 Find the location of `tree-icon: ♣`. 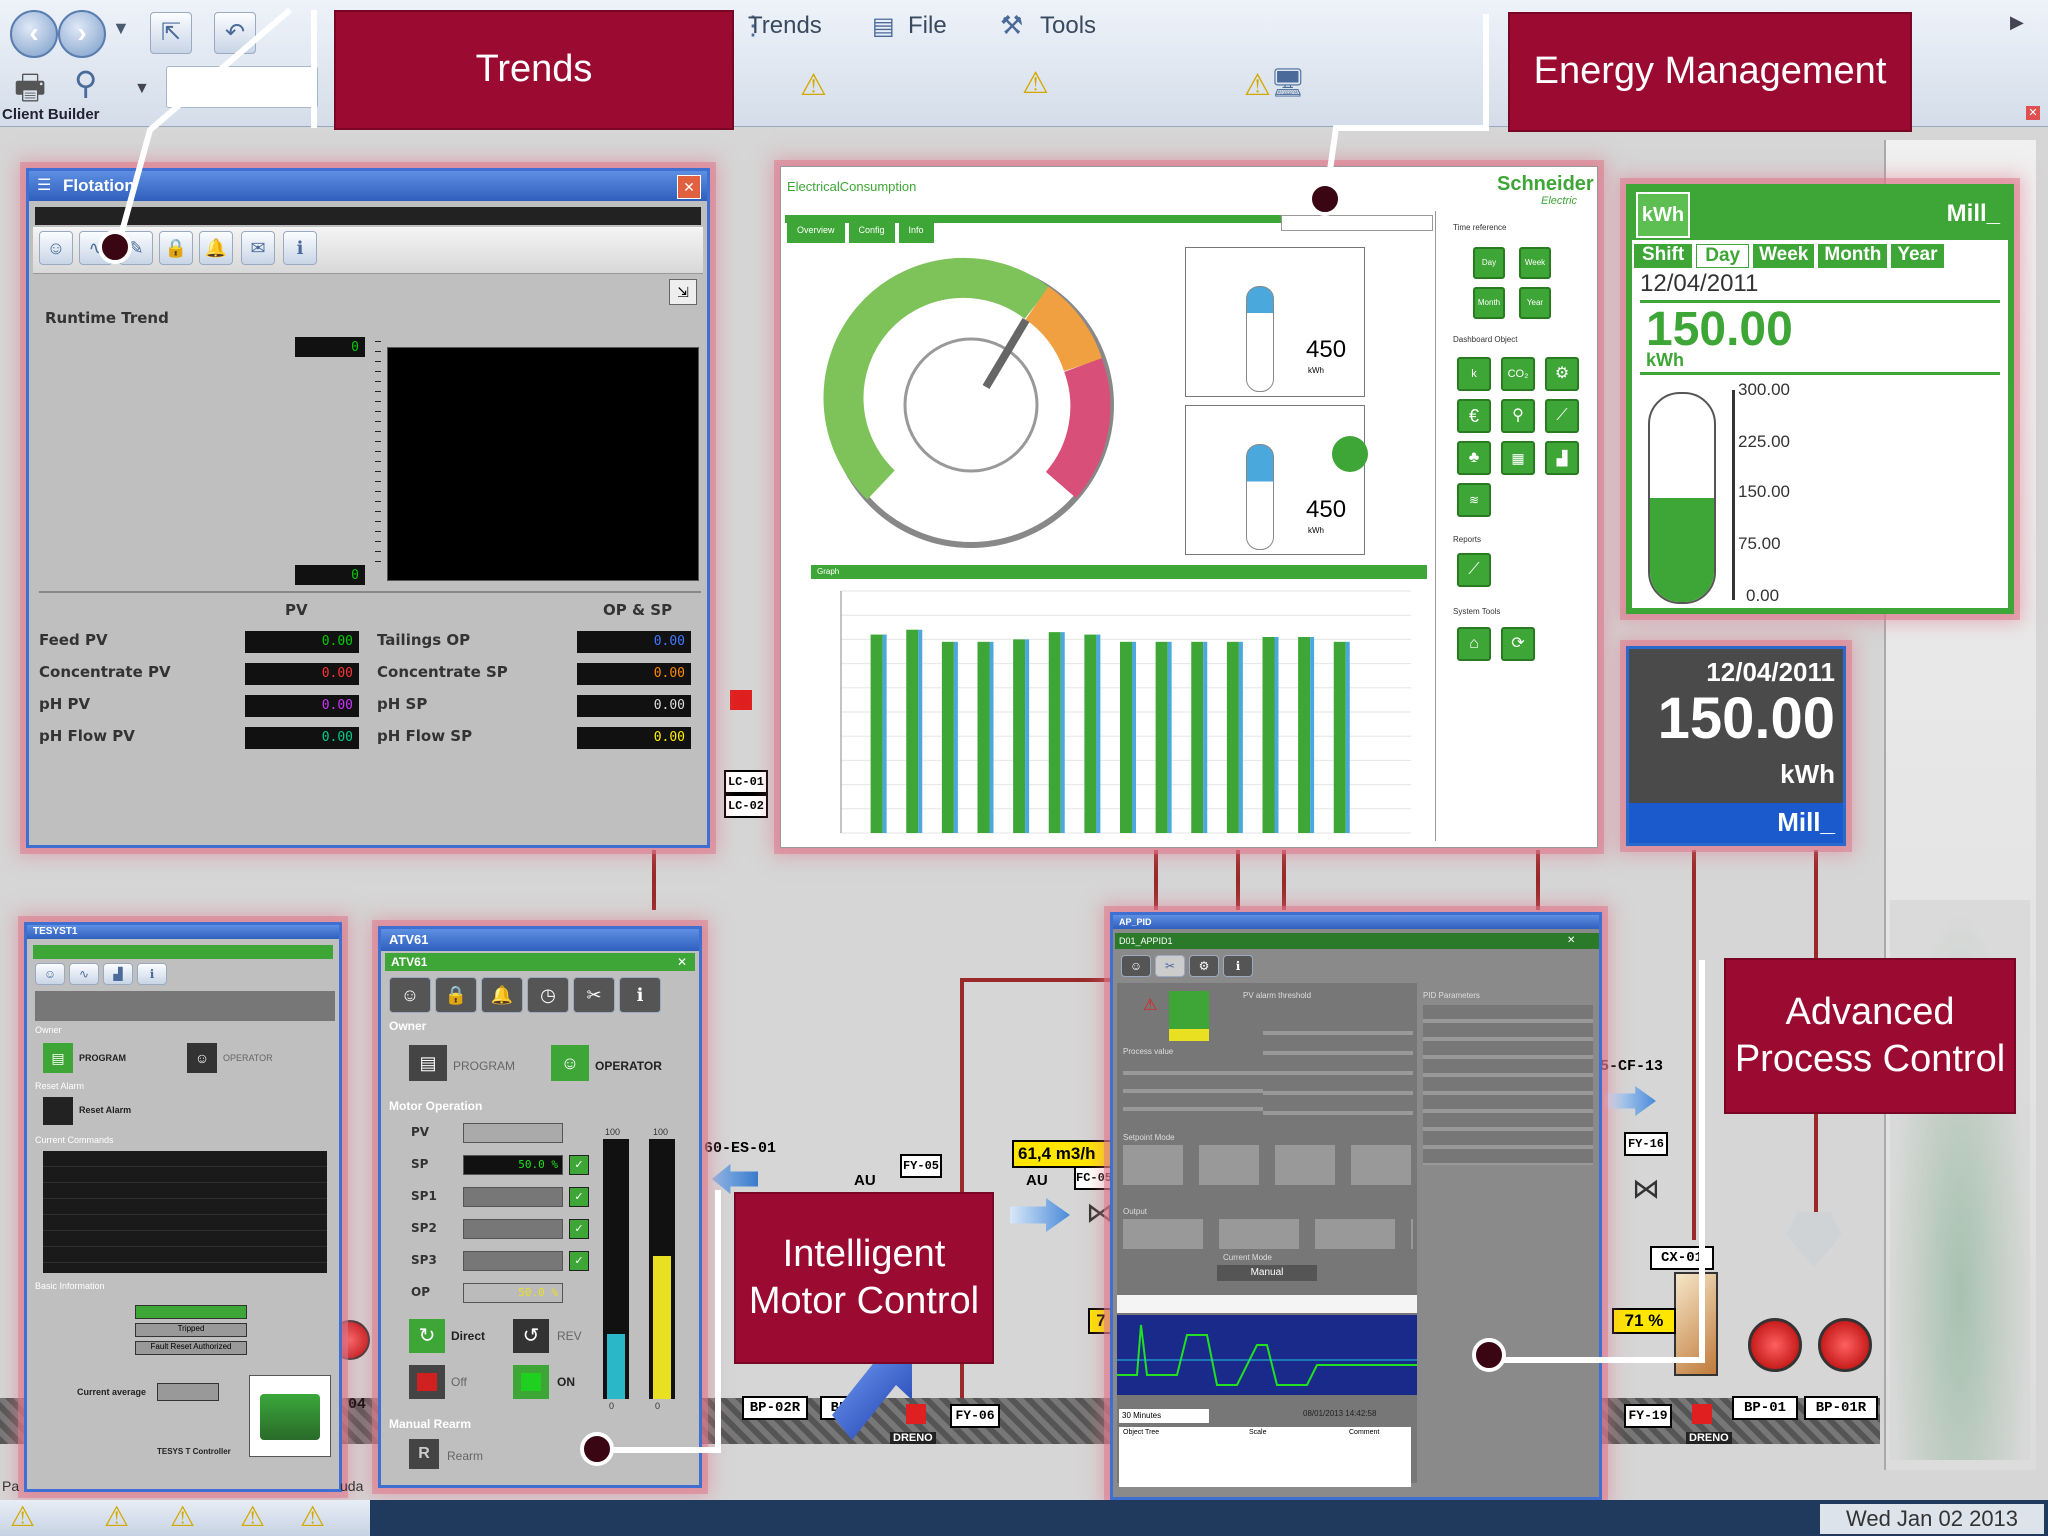

tree-icon: ♣ is located at coordinates (1474, 458).